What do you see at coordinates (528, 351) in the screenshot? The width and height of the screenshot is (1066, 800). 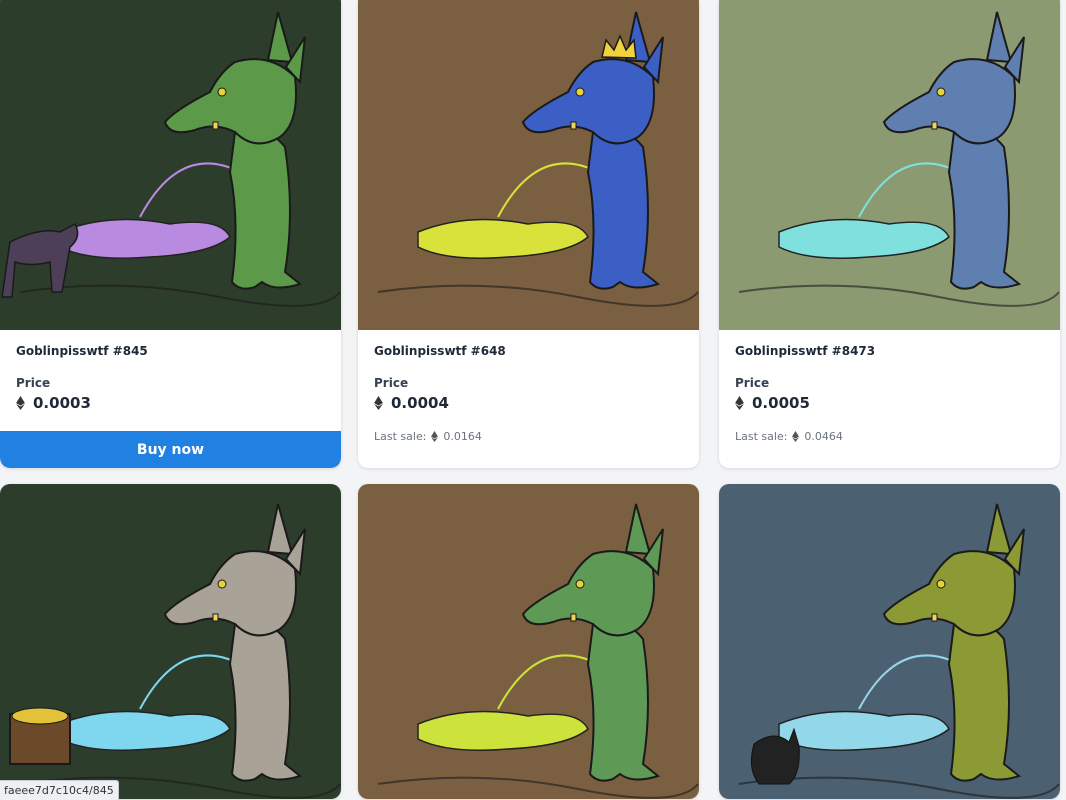 I see `nft-name: Goblinpisswtf #648` at bounding box center [528, 351].